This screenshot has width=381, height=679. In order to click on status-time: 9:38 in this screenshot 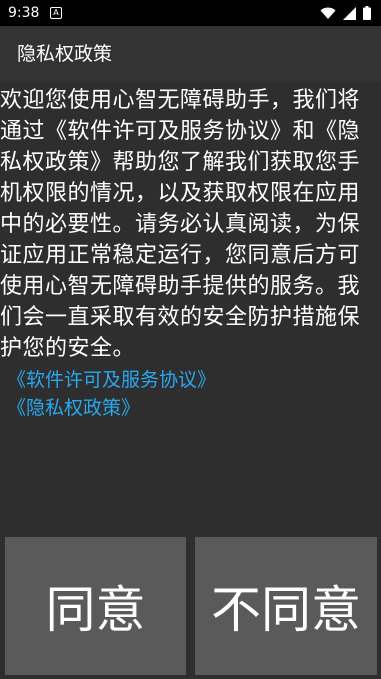, I will do `click(24, 13)`.